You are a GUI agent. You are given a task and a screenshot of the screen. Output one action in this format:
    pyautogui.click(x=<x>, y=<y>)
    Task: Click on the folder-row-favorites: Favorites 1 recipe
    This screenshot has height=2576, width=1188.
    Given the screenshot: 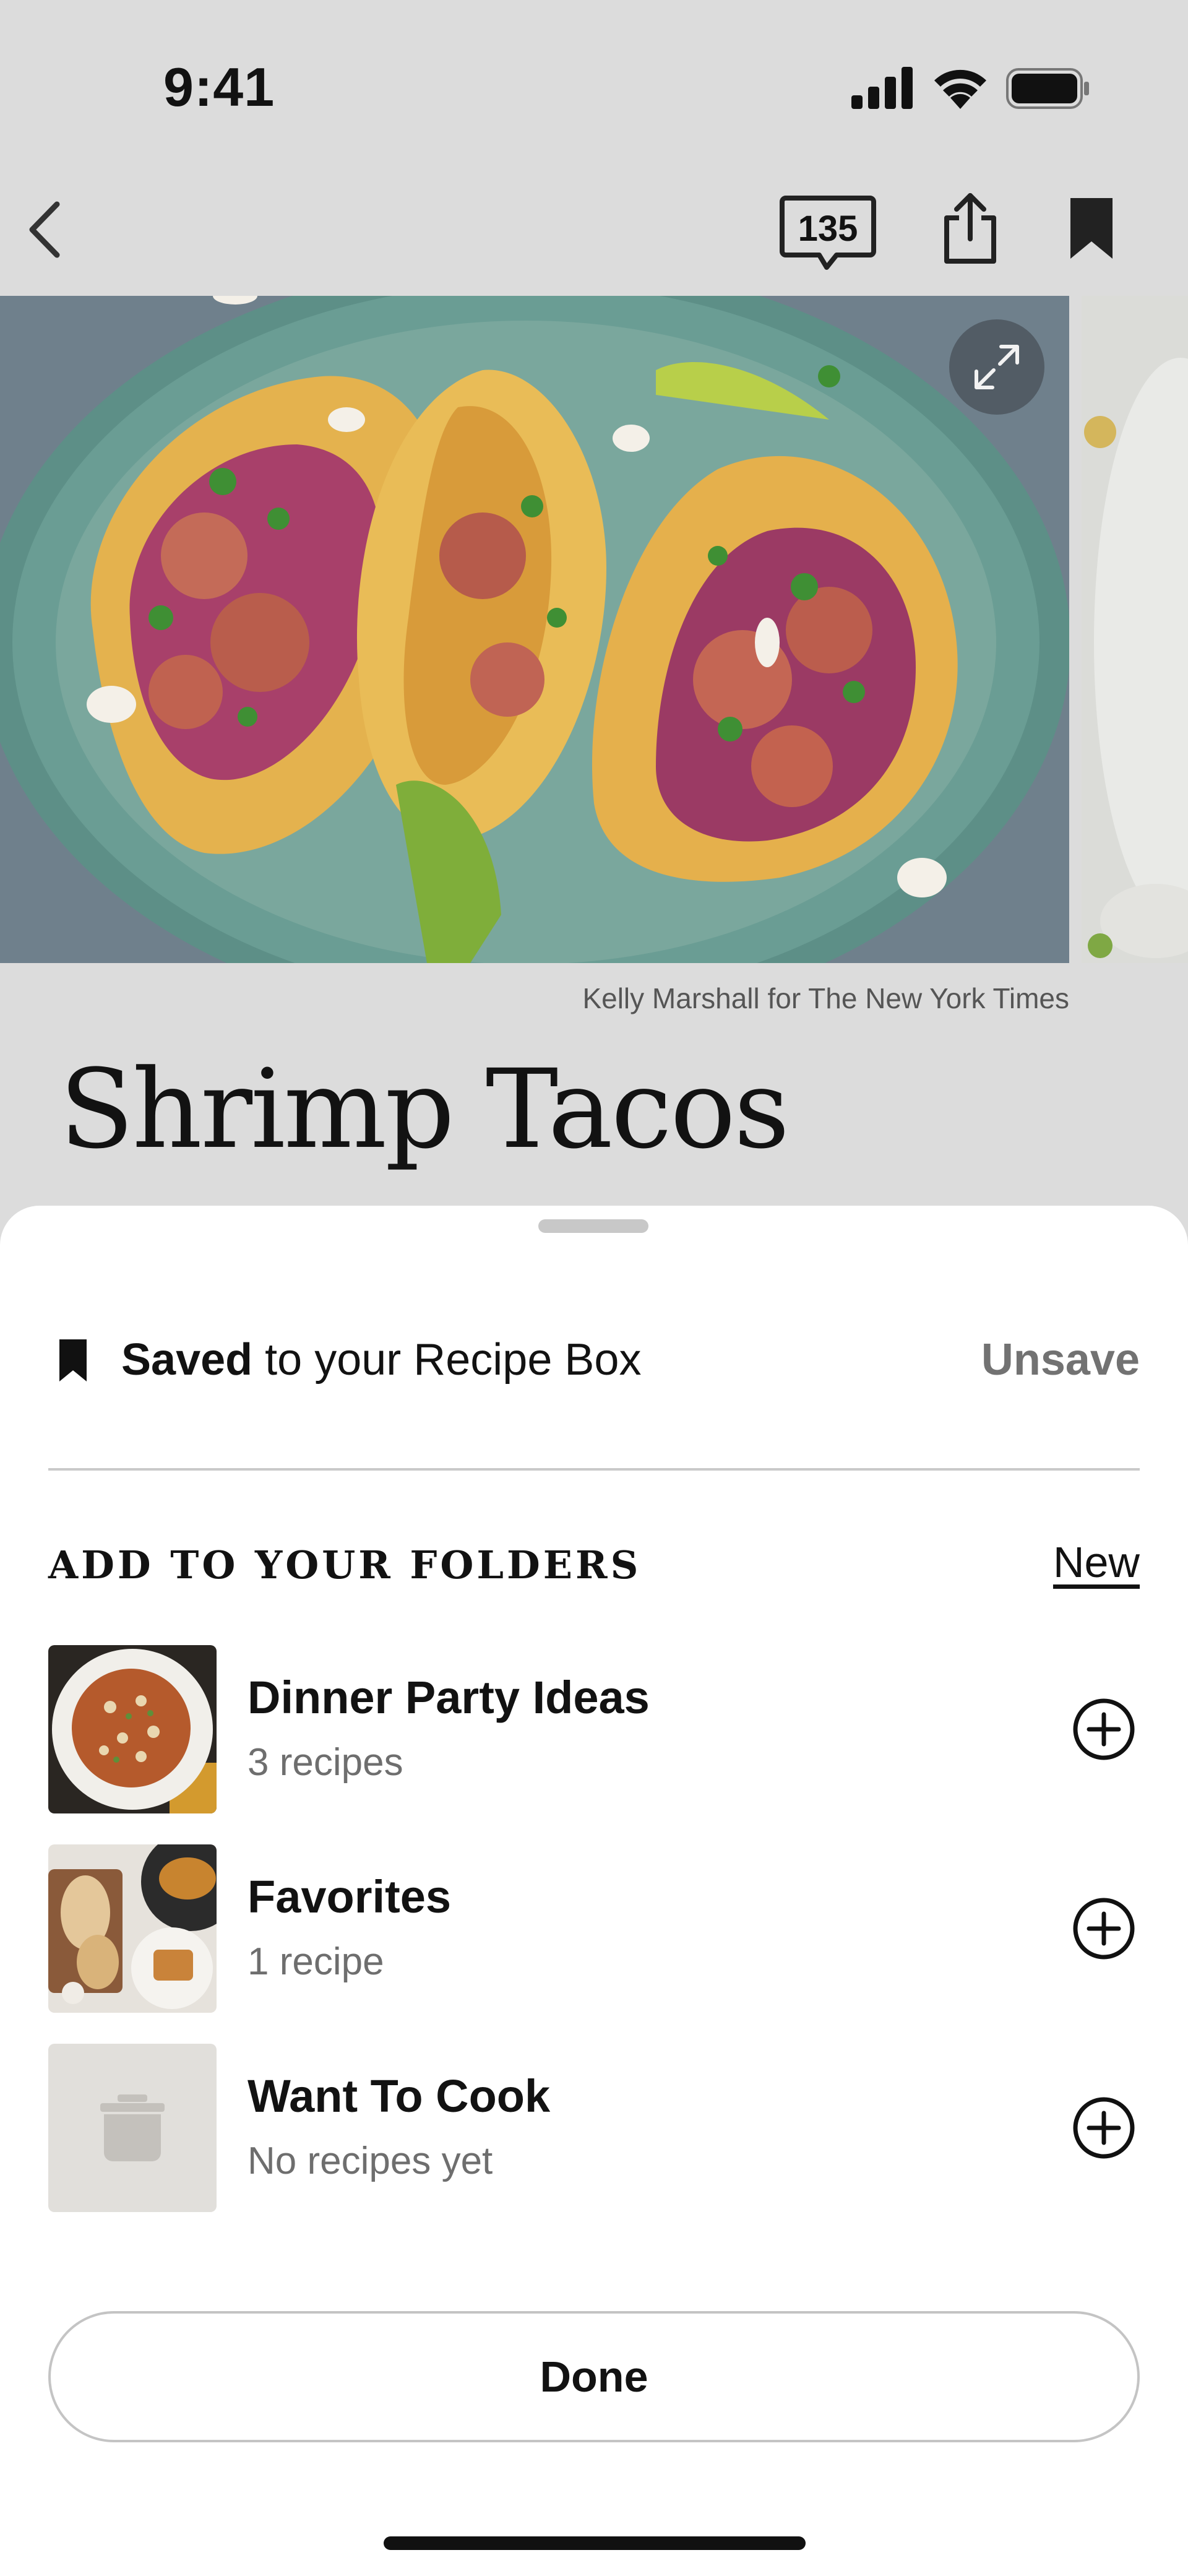 What is the action you would take?
    pyautogui.click(x=594, y=1928)
    